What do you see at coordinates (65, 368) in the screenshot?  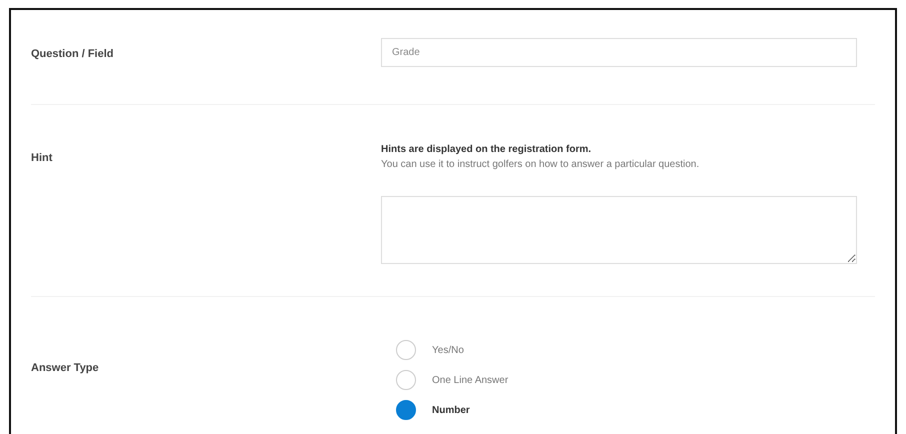 I see `field-label: Answer Type` at bounding box center [65, 368].